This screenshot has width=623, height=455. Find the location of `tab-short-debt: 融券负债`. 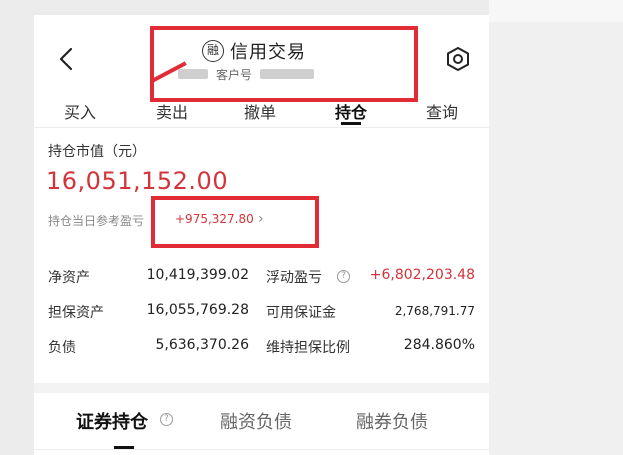

tab-short-debt: 融券负债 is located at coordinates (392, 421).